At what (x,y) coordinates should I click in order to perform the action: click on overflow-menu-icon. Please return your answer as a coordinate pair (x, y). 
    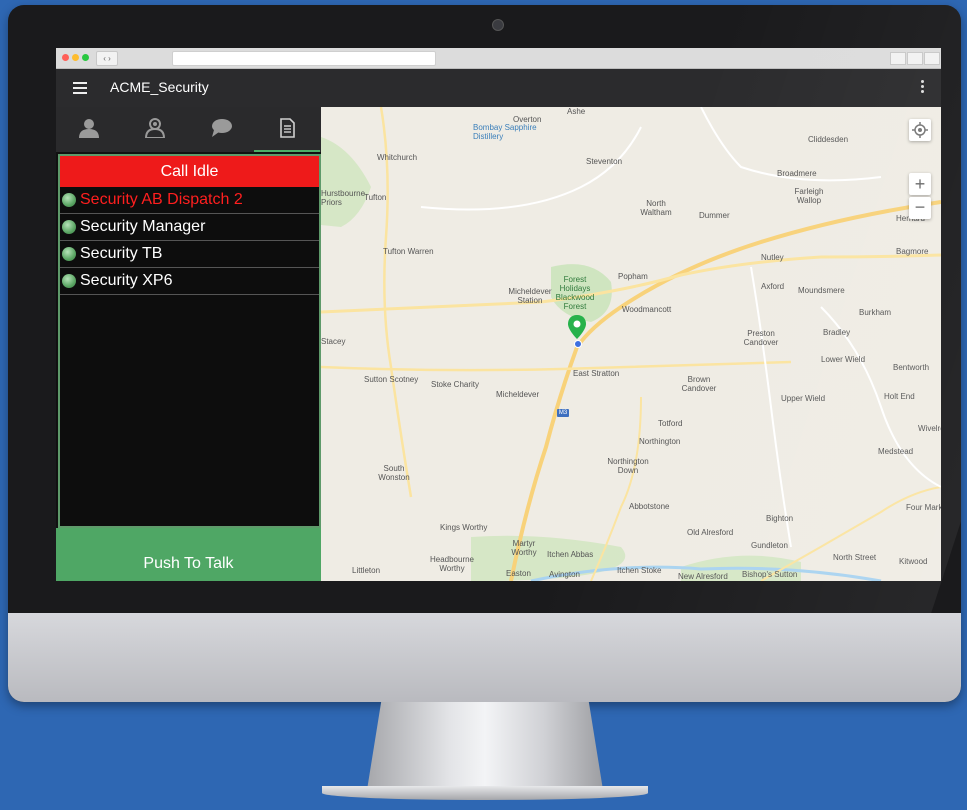
    Looking at the image, I should click on (923, 88).